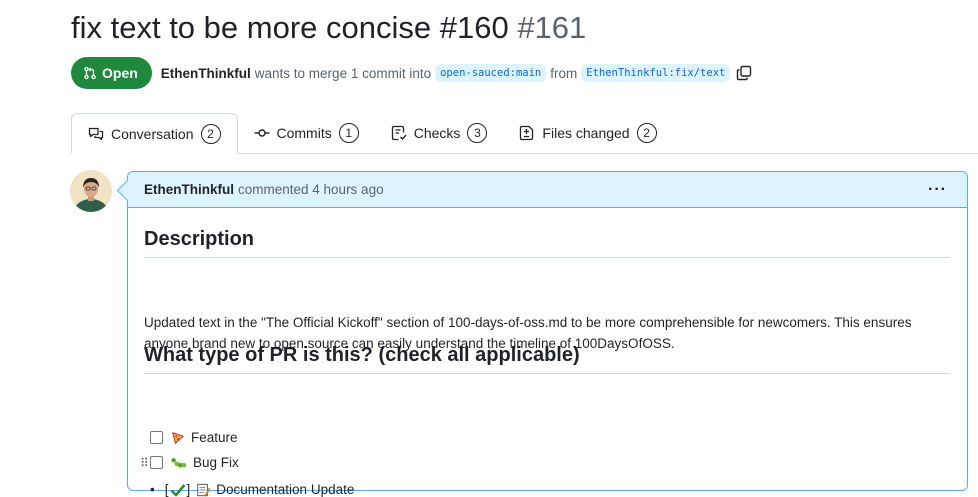 The height and width of the screenshot is (497, 978). What do you see at coordinates (261, 133) in the screenshot?
I see `git-commit-icon` at bounding box center [261, 133].